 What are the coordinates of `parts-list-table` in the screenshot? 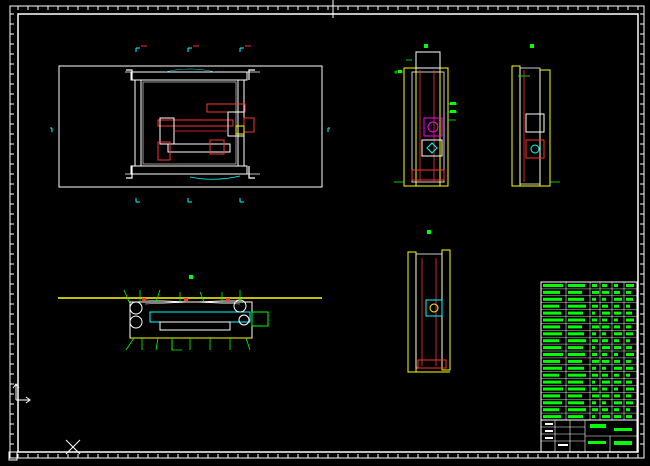 It's located at (589, 351).